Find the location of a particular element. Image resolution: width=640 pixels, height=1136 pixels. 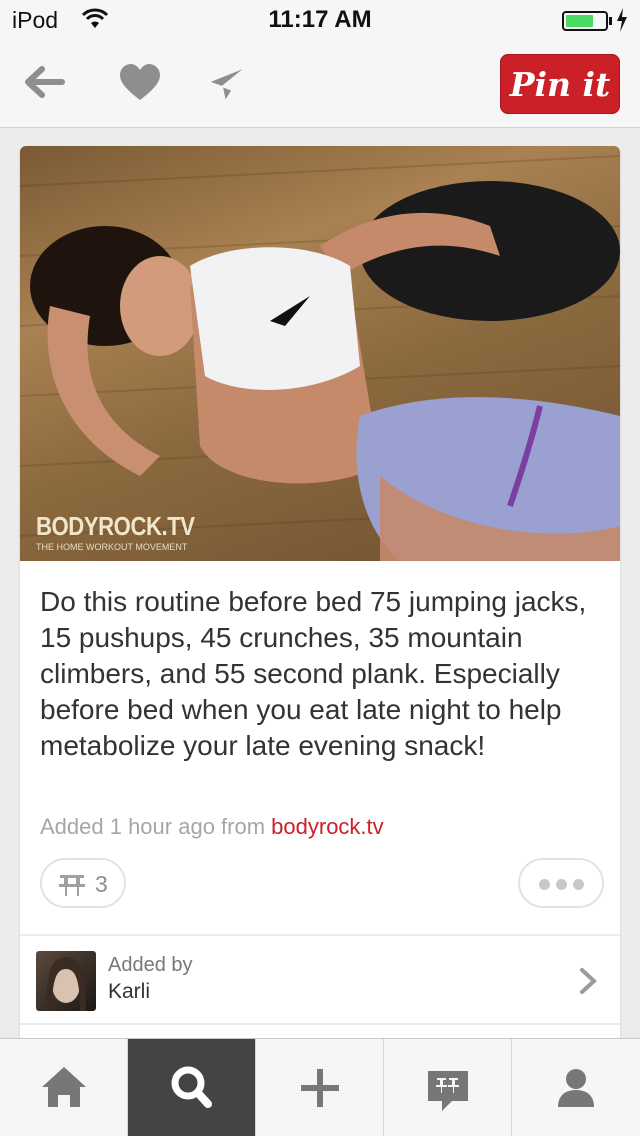

plus-icon is located at coordinates (320, 1088).